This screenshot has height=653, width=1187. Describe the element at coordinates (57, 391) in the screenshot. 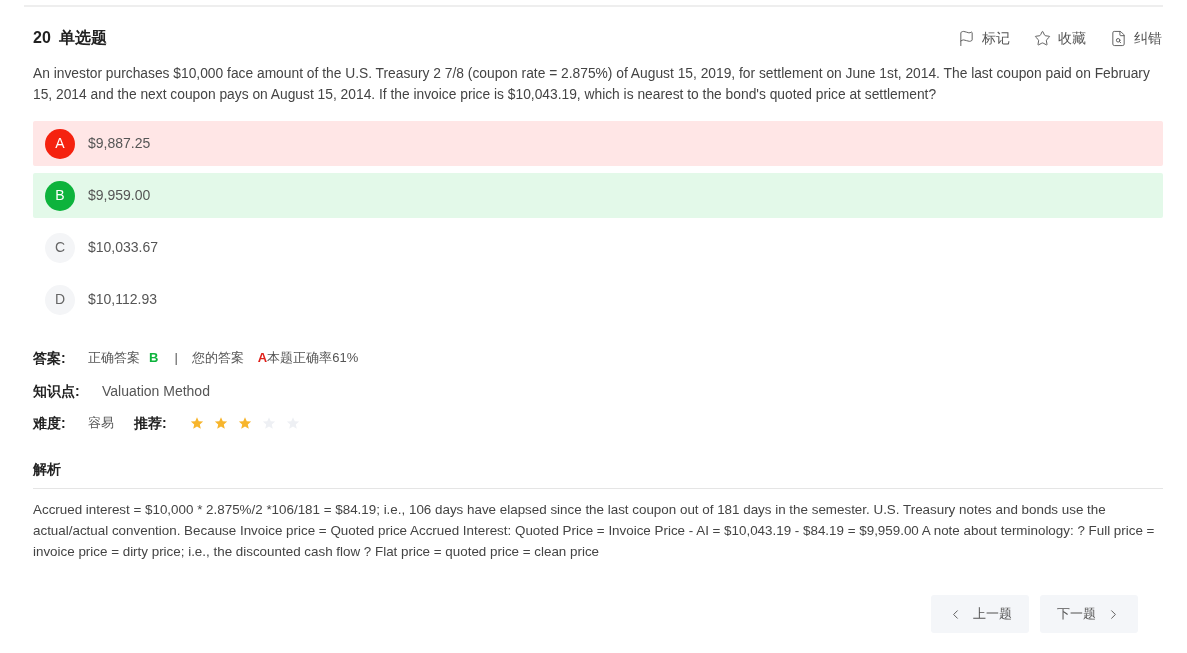

I see `knowledge-label: 知识点:` at that location.